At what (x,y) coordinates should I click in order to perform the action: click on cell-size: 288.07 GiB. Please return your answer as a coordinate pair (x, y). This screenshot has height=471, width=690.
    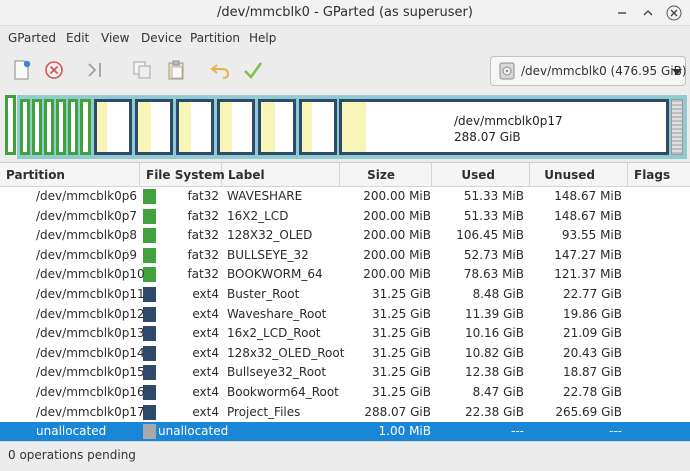
    Looking at the image, I should click on (397, 411).